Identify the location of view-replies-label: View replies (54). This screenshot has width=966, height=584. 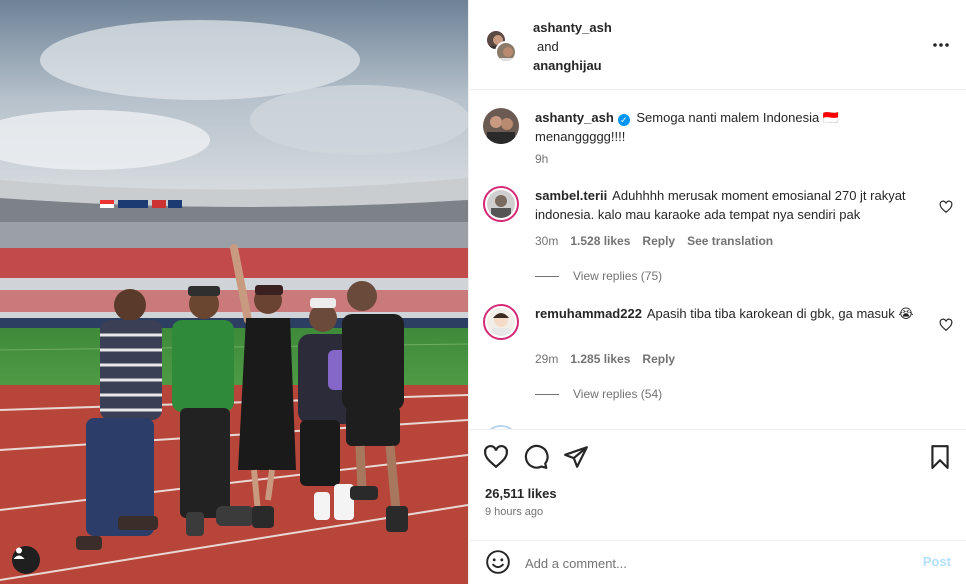
(618, 394).